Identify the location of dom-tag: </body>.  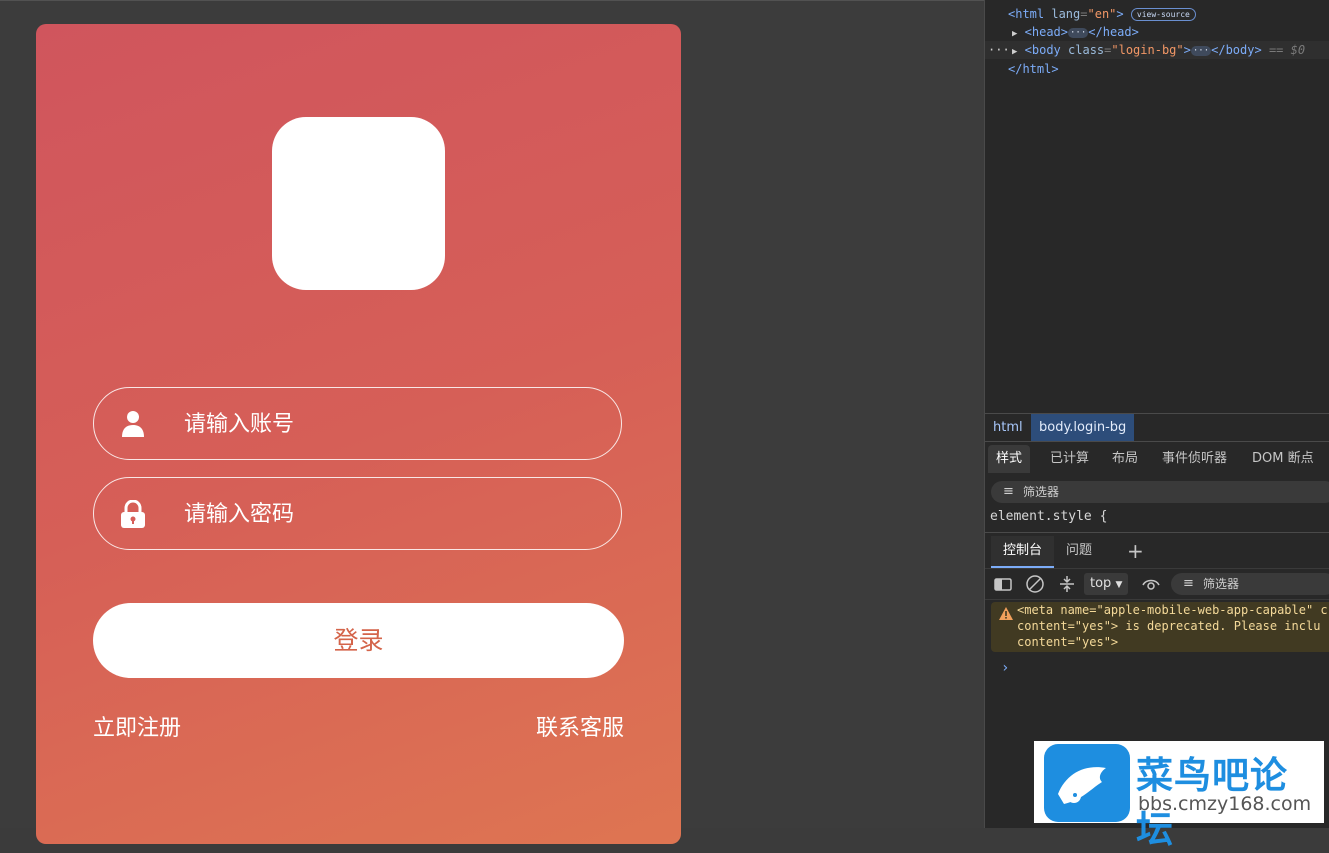
(1236, 50).